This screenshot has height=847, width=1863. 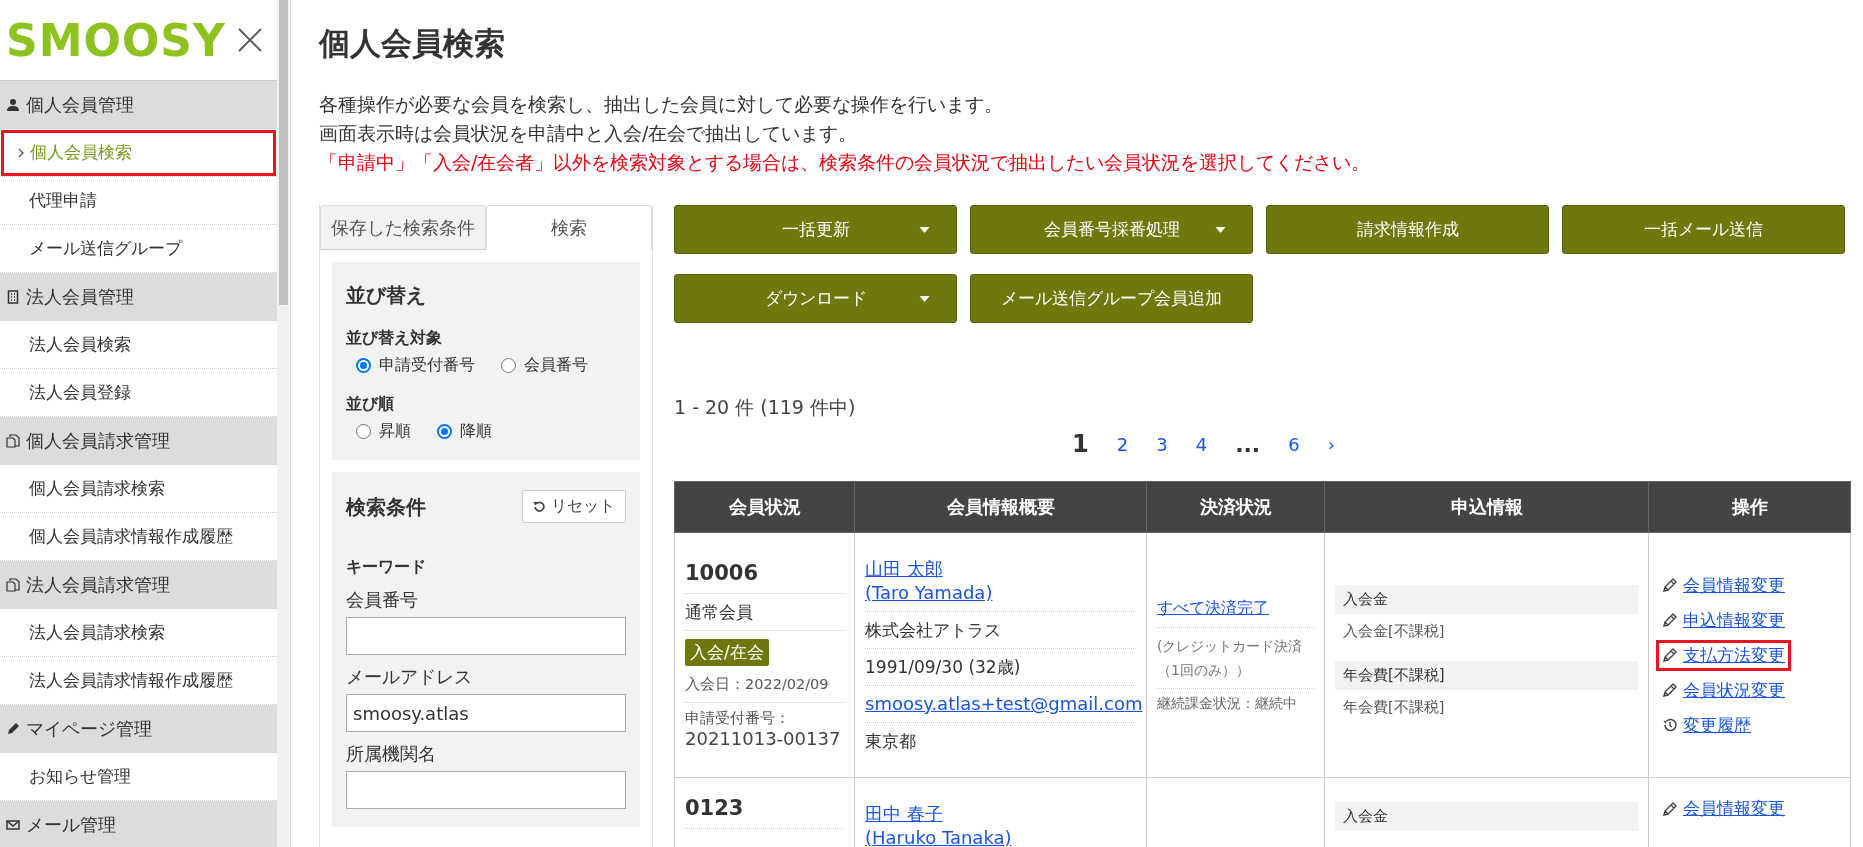 What do you see at coordinates (661, 104) in the screenshot?
I see `description-text: 各種操作が必要な会員を検索し、抽出した会員に対して必要な操作を行います。` at bounding box center [661, 104].